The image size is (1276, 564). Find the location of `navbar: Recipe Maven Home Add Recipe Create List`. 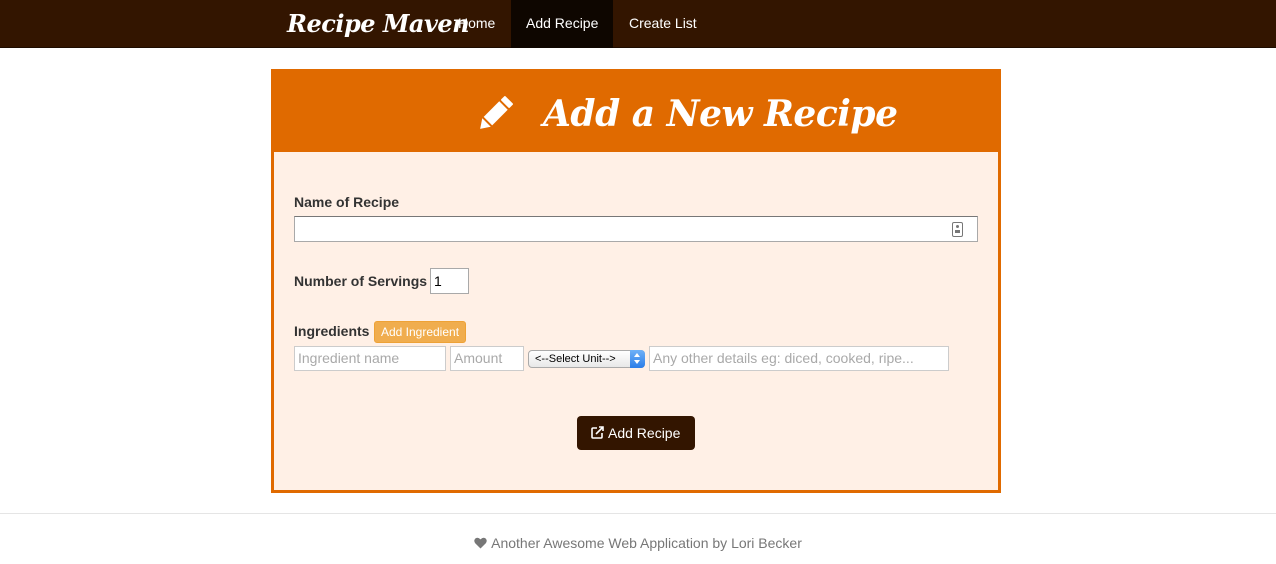

navbar: Recipe Maven Home Add Recipe Create List is located at coordinates (638, 24).